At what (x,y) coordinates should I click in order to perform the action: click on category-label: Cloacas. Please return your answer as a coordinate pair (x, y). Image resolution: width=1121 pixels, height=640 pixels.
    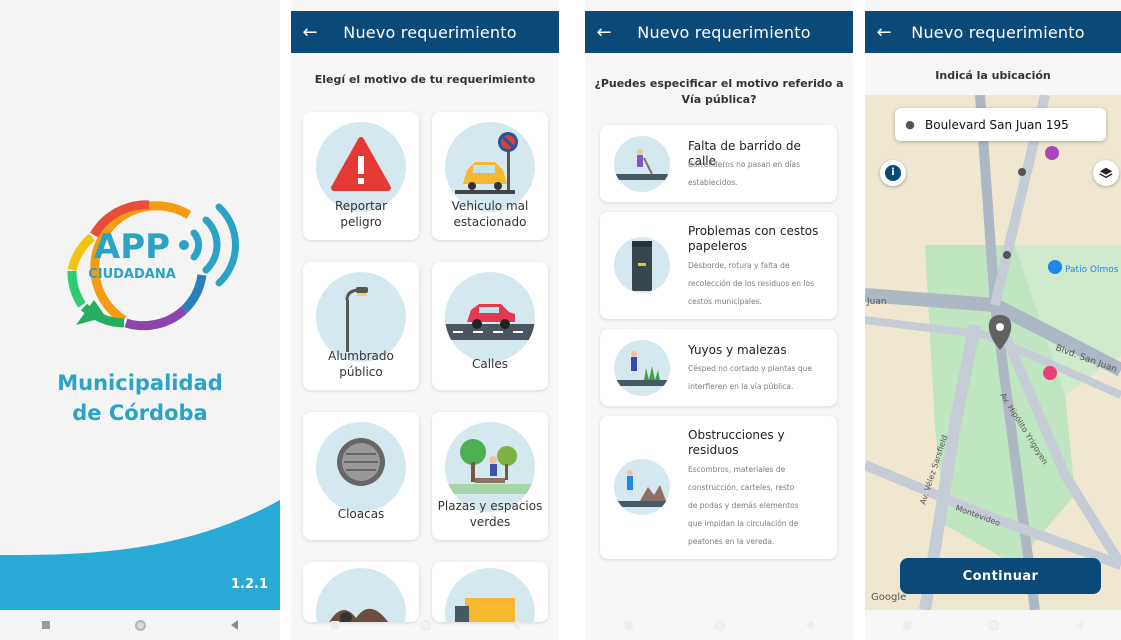
    Looking at the image, I should click on (361, 514).